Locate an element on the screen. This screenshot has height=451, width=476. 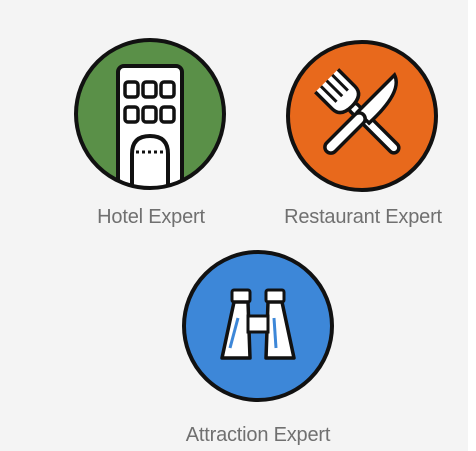
hotel-expert-button is located at coordinates (150, 114).